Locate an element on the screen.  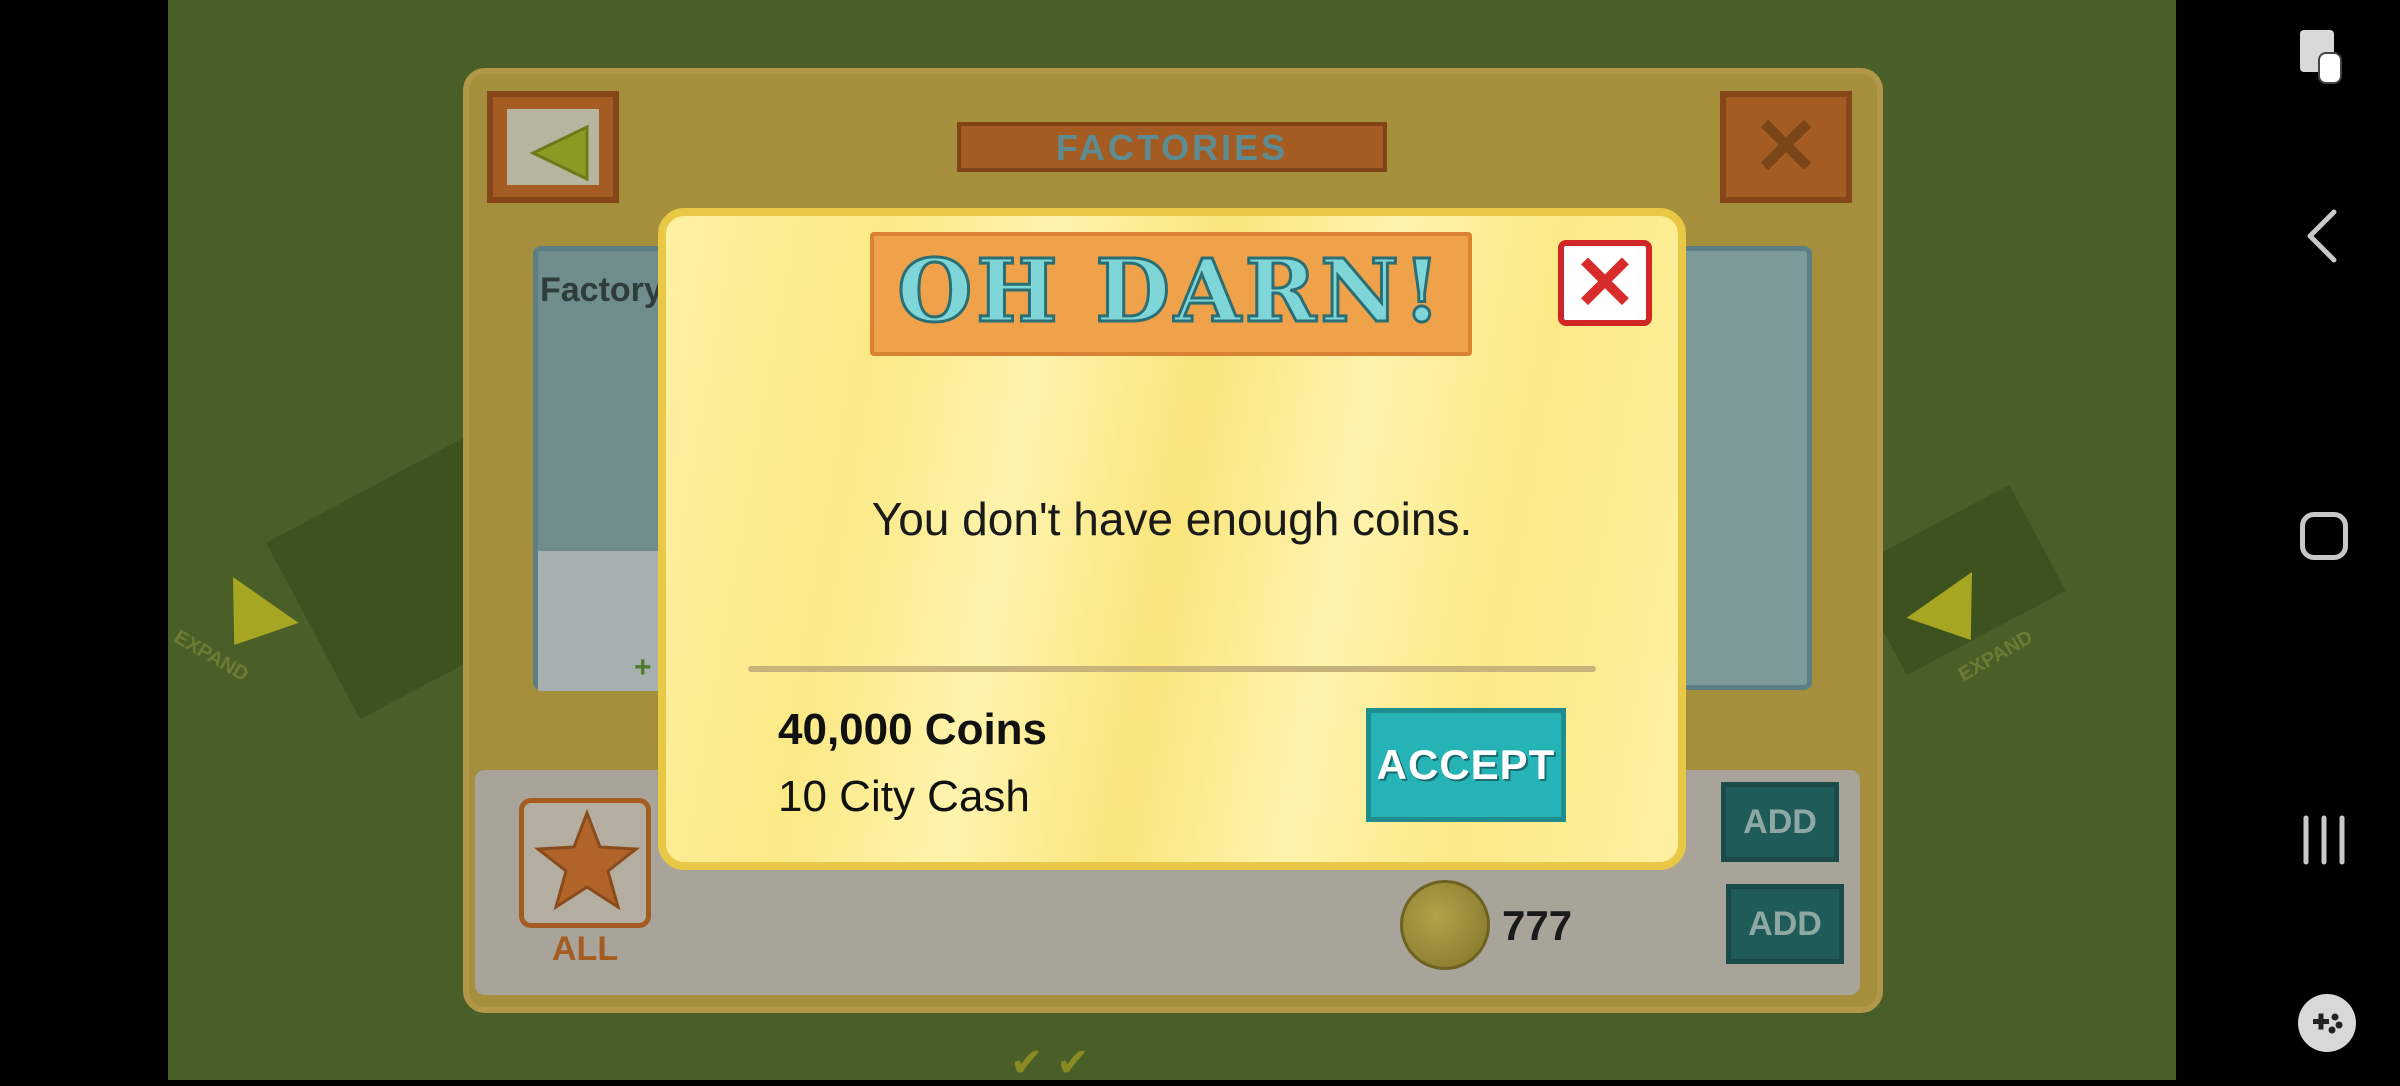
system-nav-bar is located at coordinates (2288, 540).